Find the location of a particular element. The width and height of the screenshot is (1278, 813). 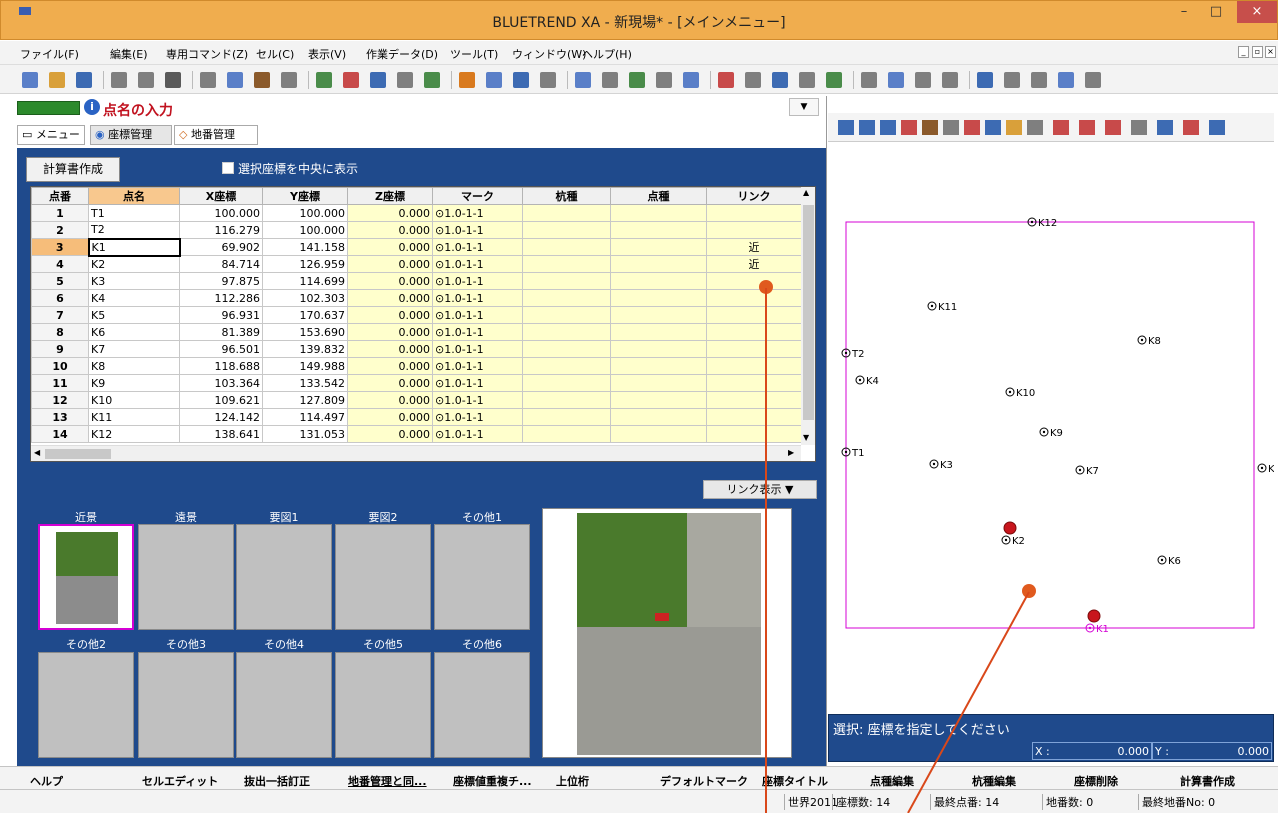

col-header: 杭種 is located at coordinates (566, 196).